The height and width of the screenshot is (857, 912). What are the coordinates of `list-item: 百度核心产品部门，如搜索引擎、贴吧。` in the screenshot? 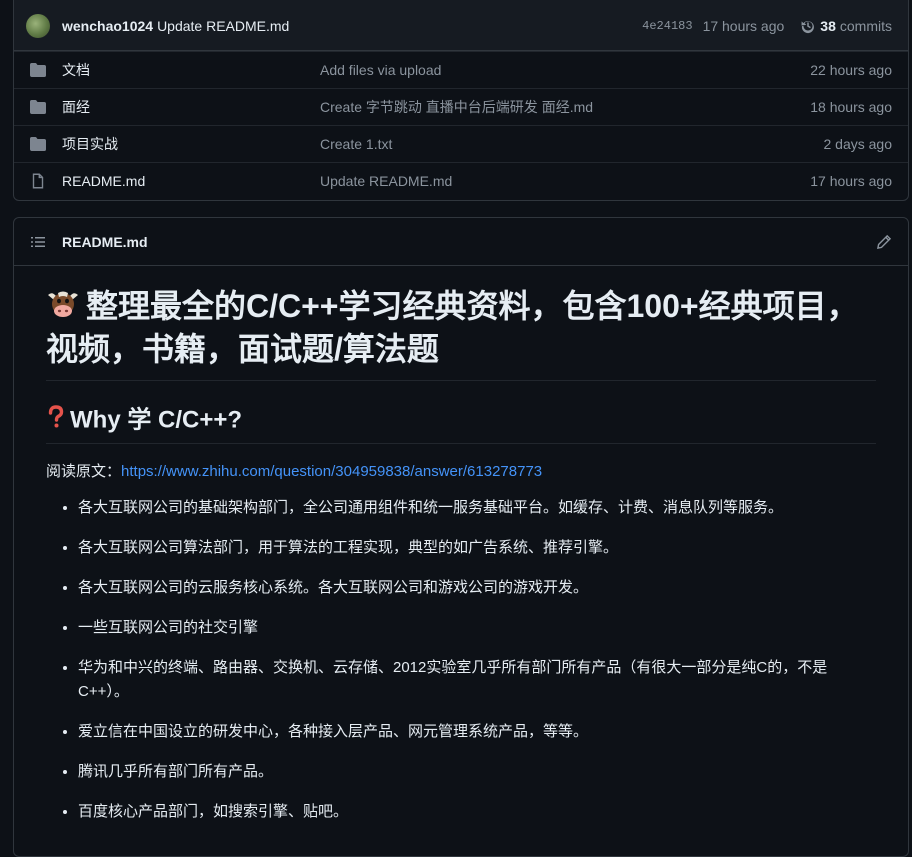 It's located at (477, 812).